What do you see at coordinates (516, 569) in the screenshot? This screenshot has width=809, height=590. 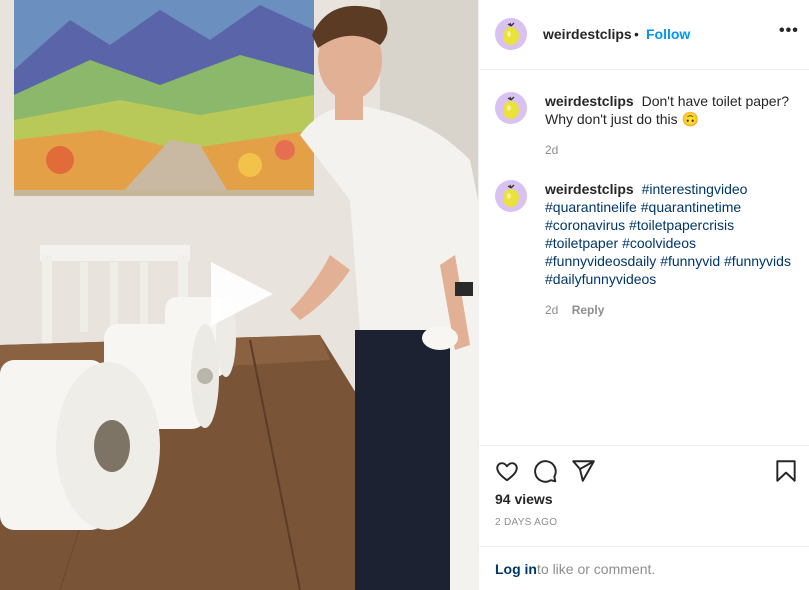 I see `login-link: Log in` at bounding box center [516, 569].